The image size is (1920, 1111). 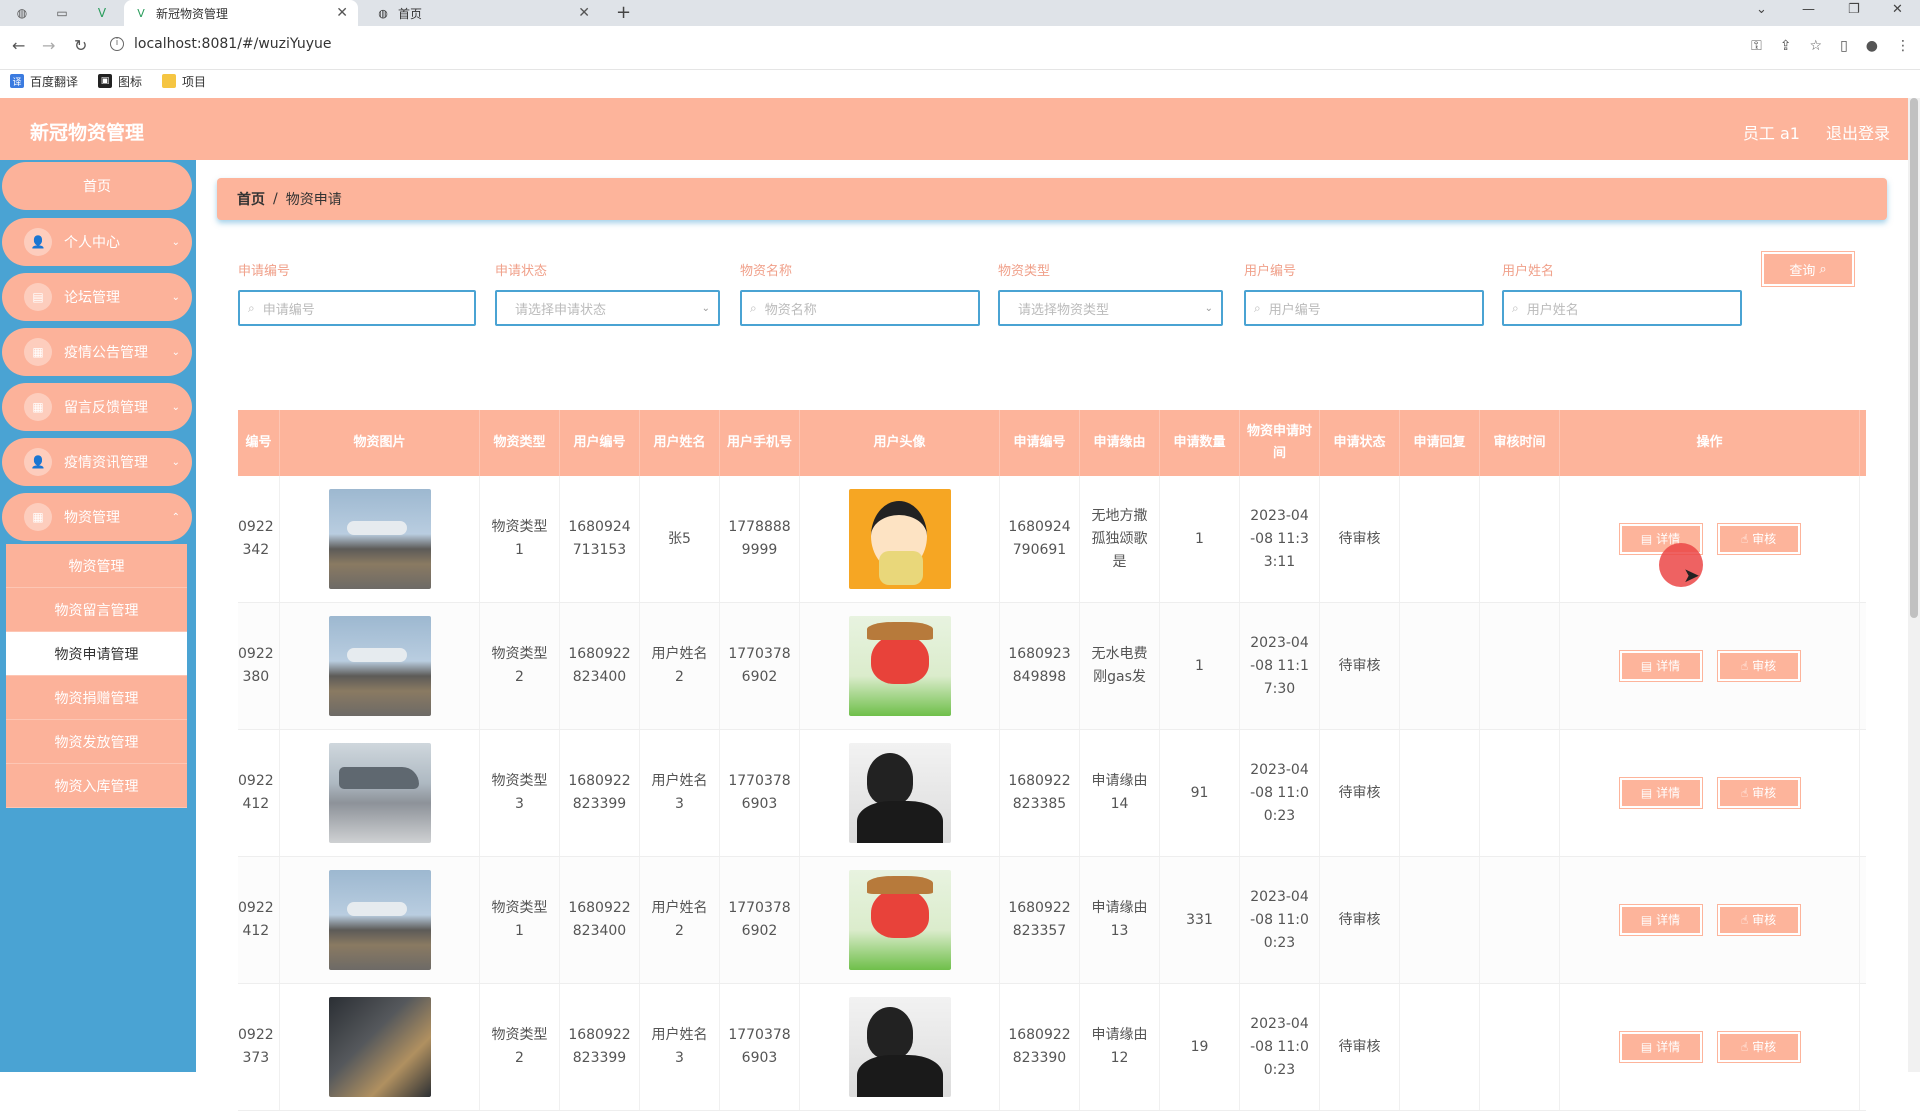 What do you see at coordinates (1200, 539) in the screenshot?
I see `table-cell-qty: 1` at bounding box center [1200, 539].